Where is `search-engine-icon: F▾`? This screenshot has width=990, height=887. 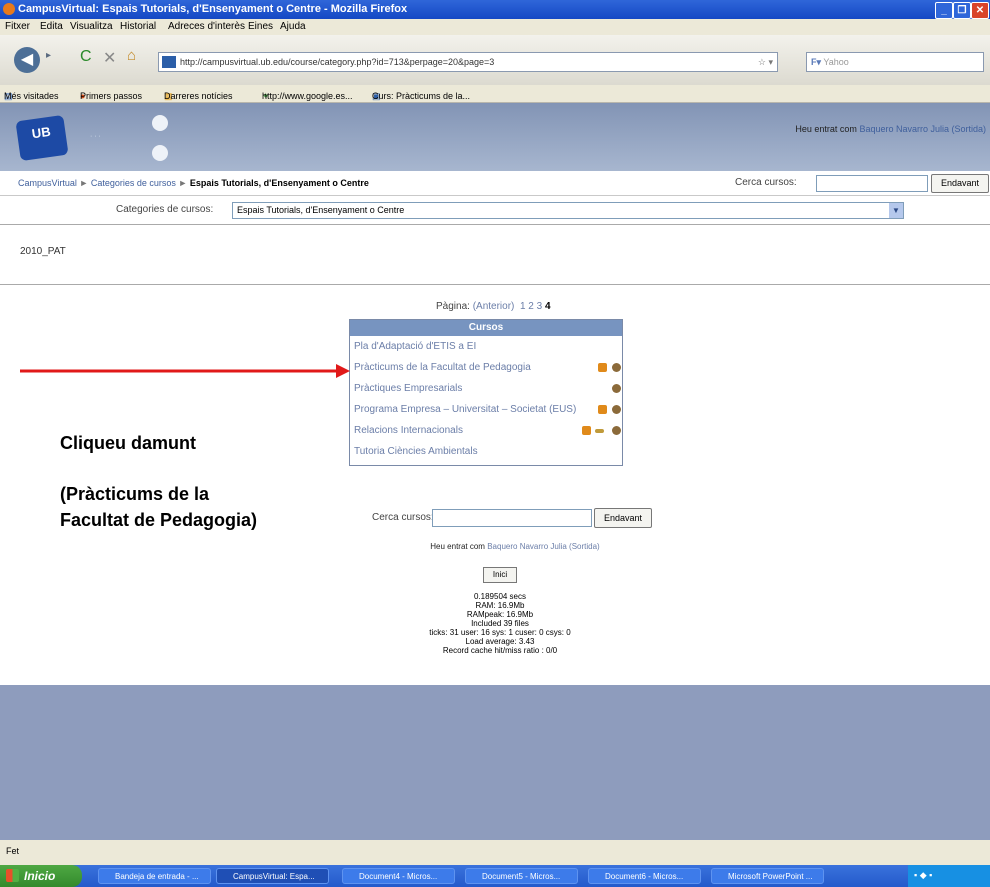
search-engine-icon: F▾ is located at coordinates (814, 62).